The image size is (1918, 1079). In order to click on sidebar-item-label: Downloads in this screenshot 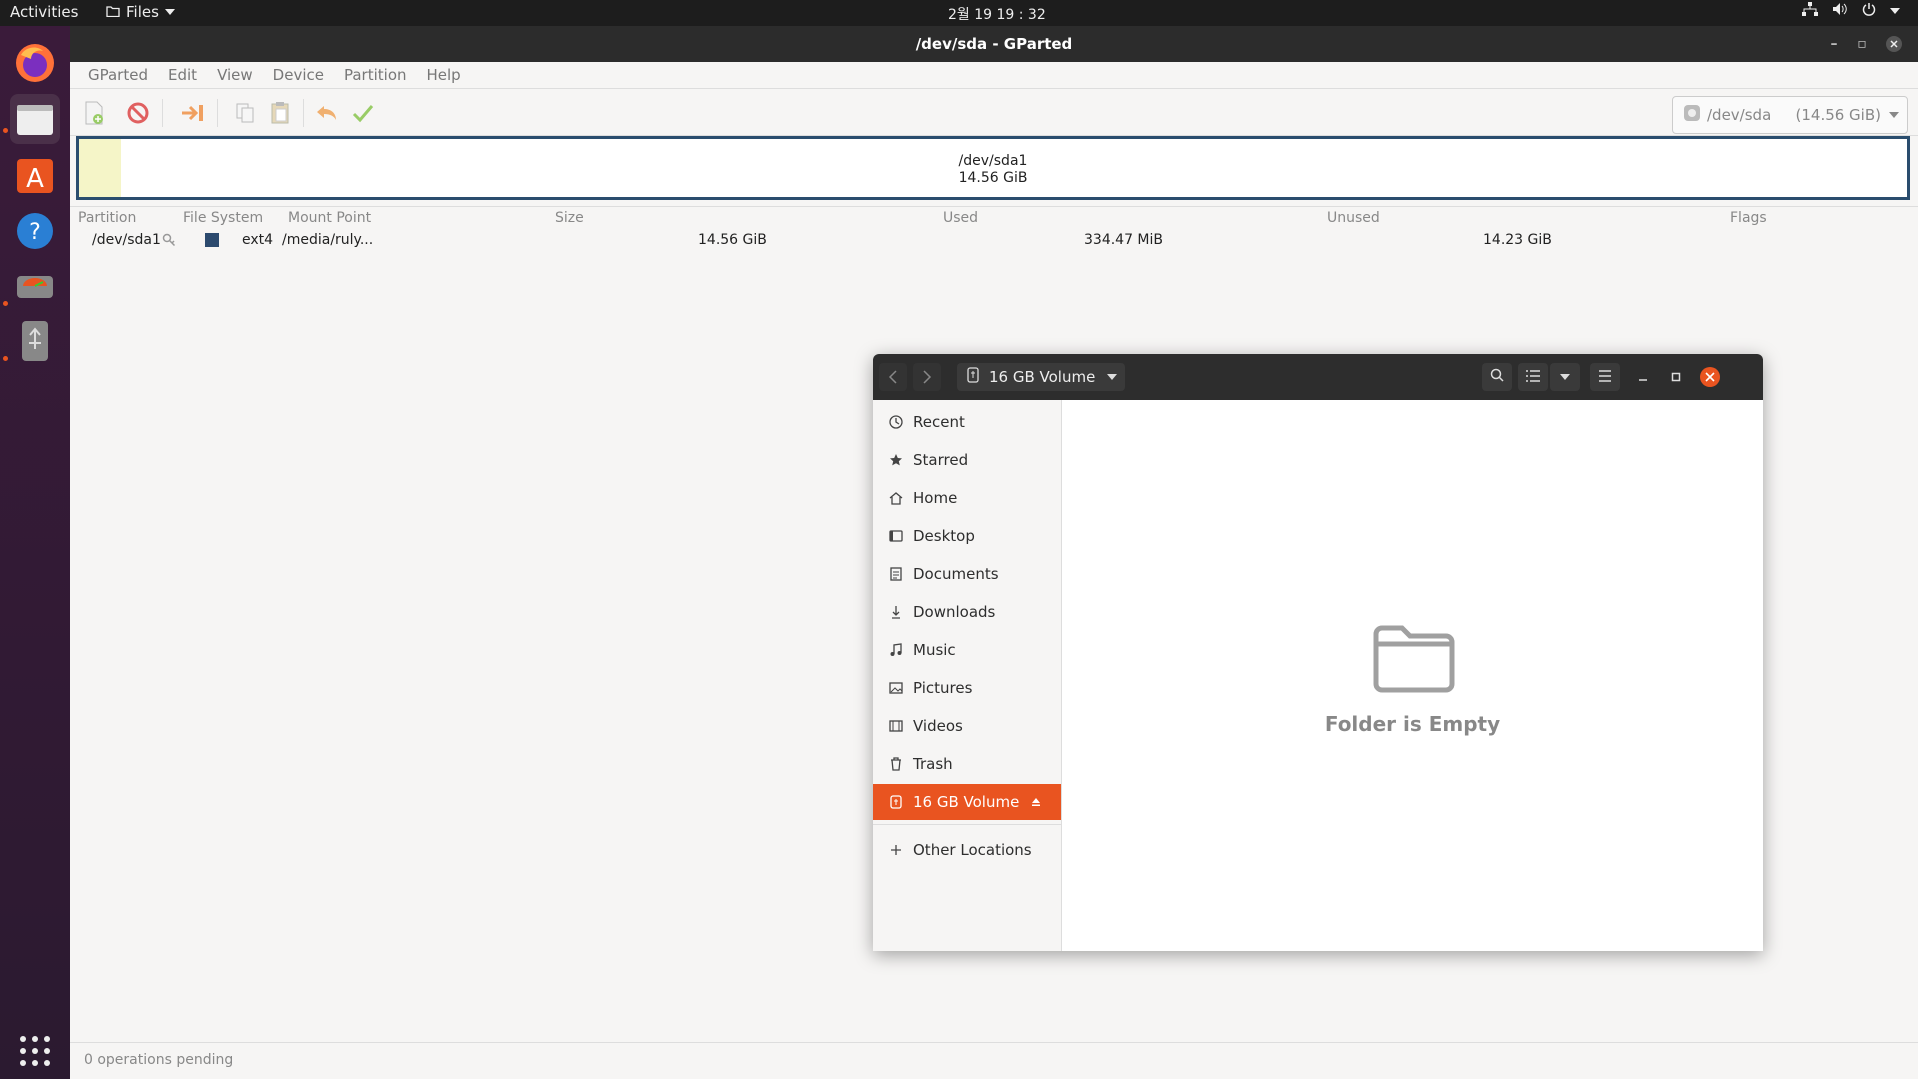, I will do `click(954, 612)`.